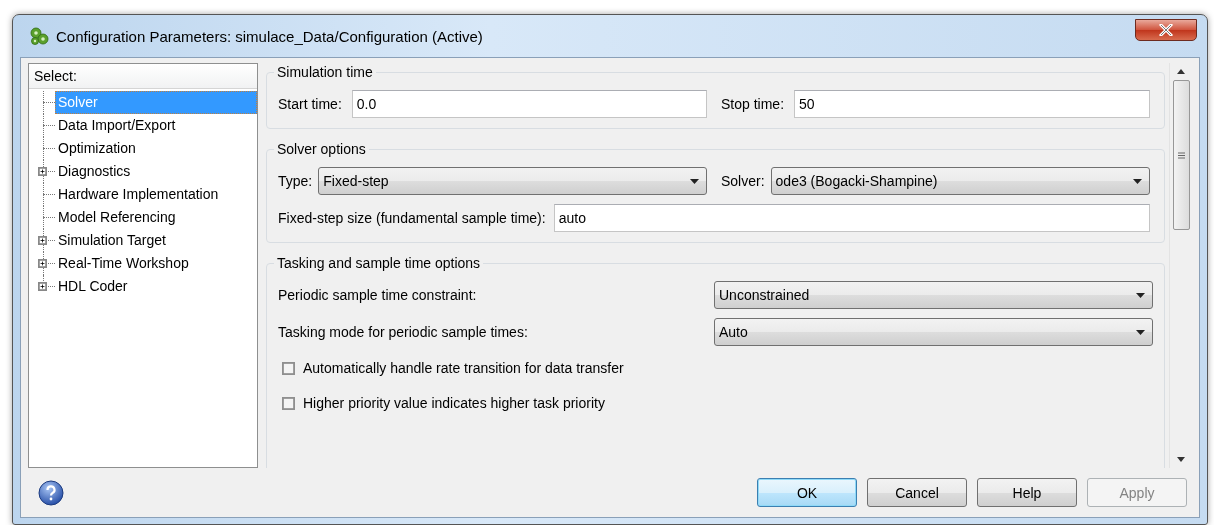  Describe the element at coordinates (917, 492) in the screenshot. I see `dialog-button: Cancel` at that location.